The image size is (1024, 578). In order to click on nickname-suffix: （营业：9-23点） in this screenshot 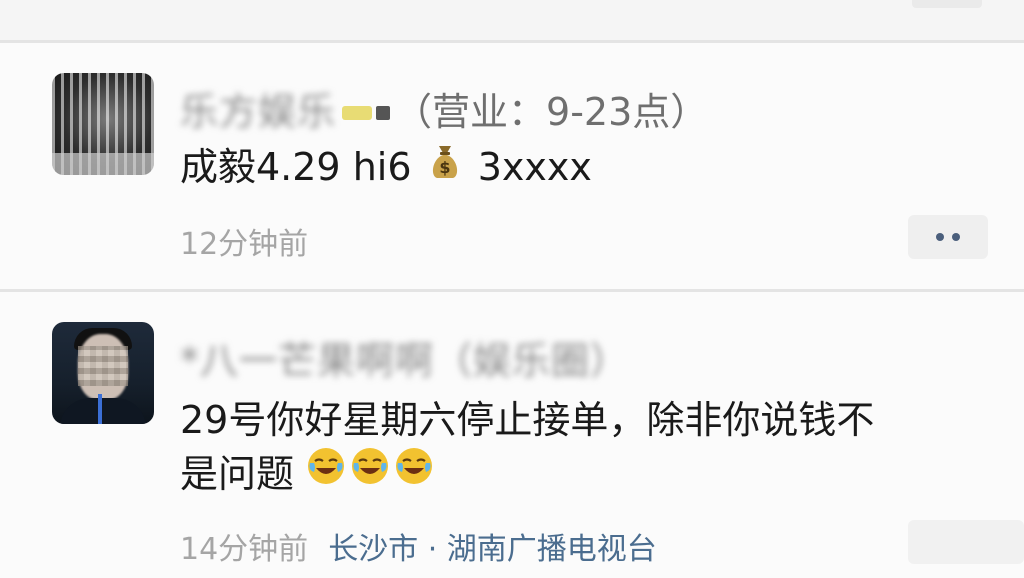, I will do `click(551, 112)`.